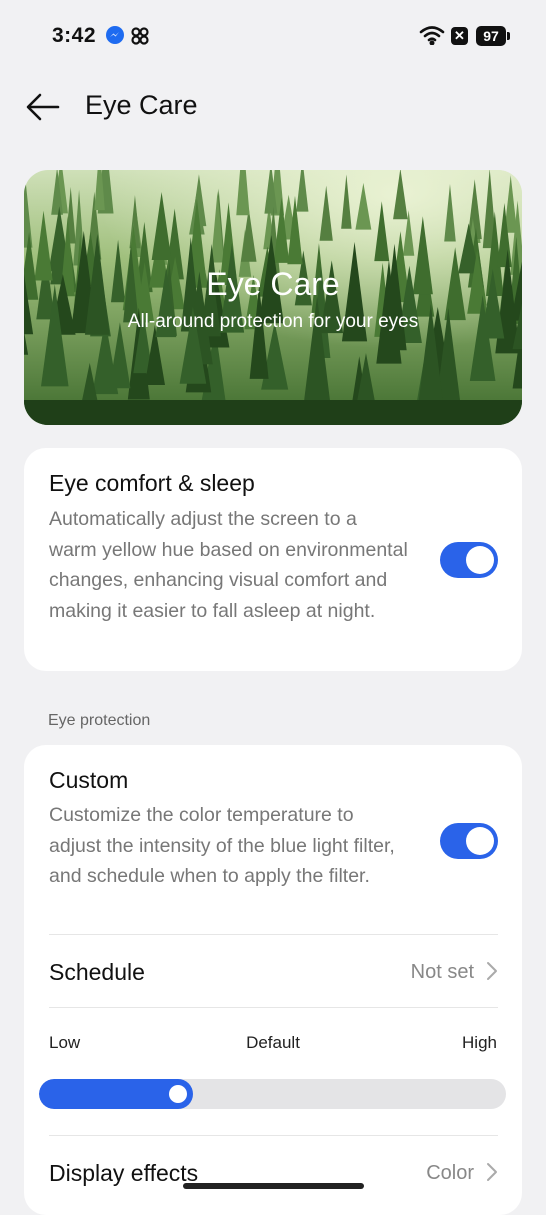 This screenshot has height=1215, width=546. Describe the element at coordinates (273, 1042) in the screenshot. I see `slider-default-label: Default` at that location.